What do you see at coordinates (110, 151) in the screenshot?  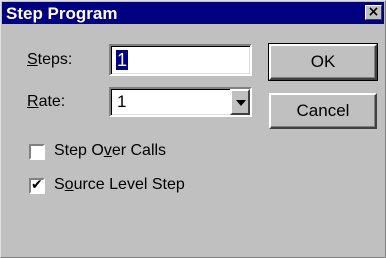 I see `step-over-calls-label: Step Over Calls` at bounding box center [110, 151].